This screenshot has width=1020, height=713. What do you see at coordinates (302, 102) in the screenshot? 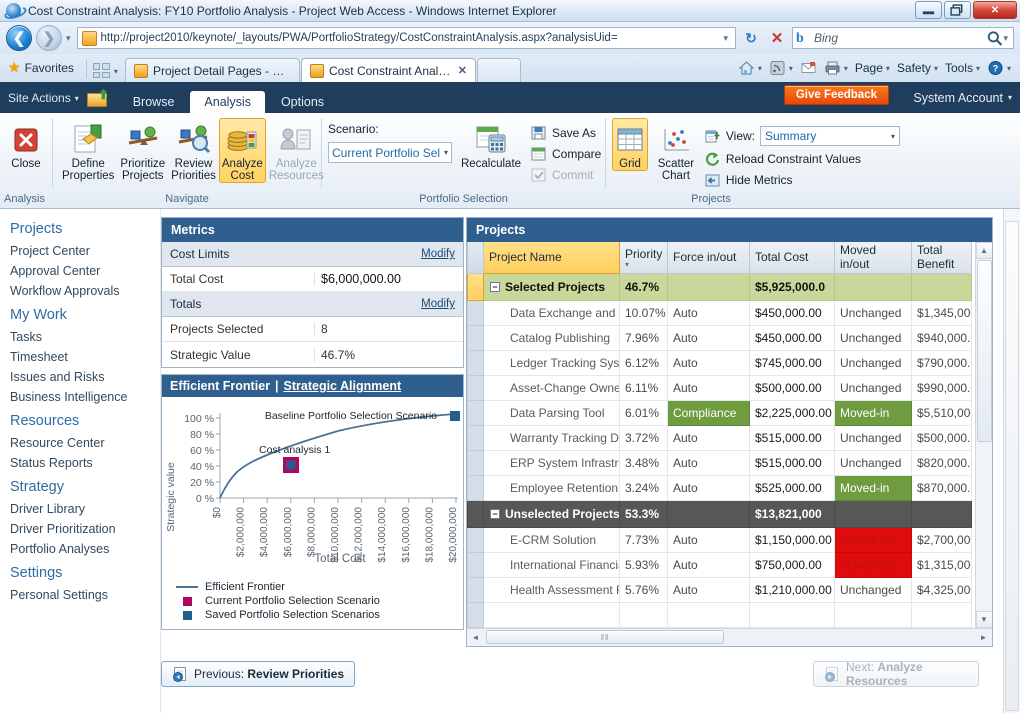
I see `ribbon-tab-options: Options` at bounding box center [302, 102].